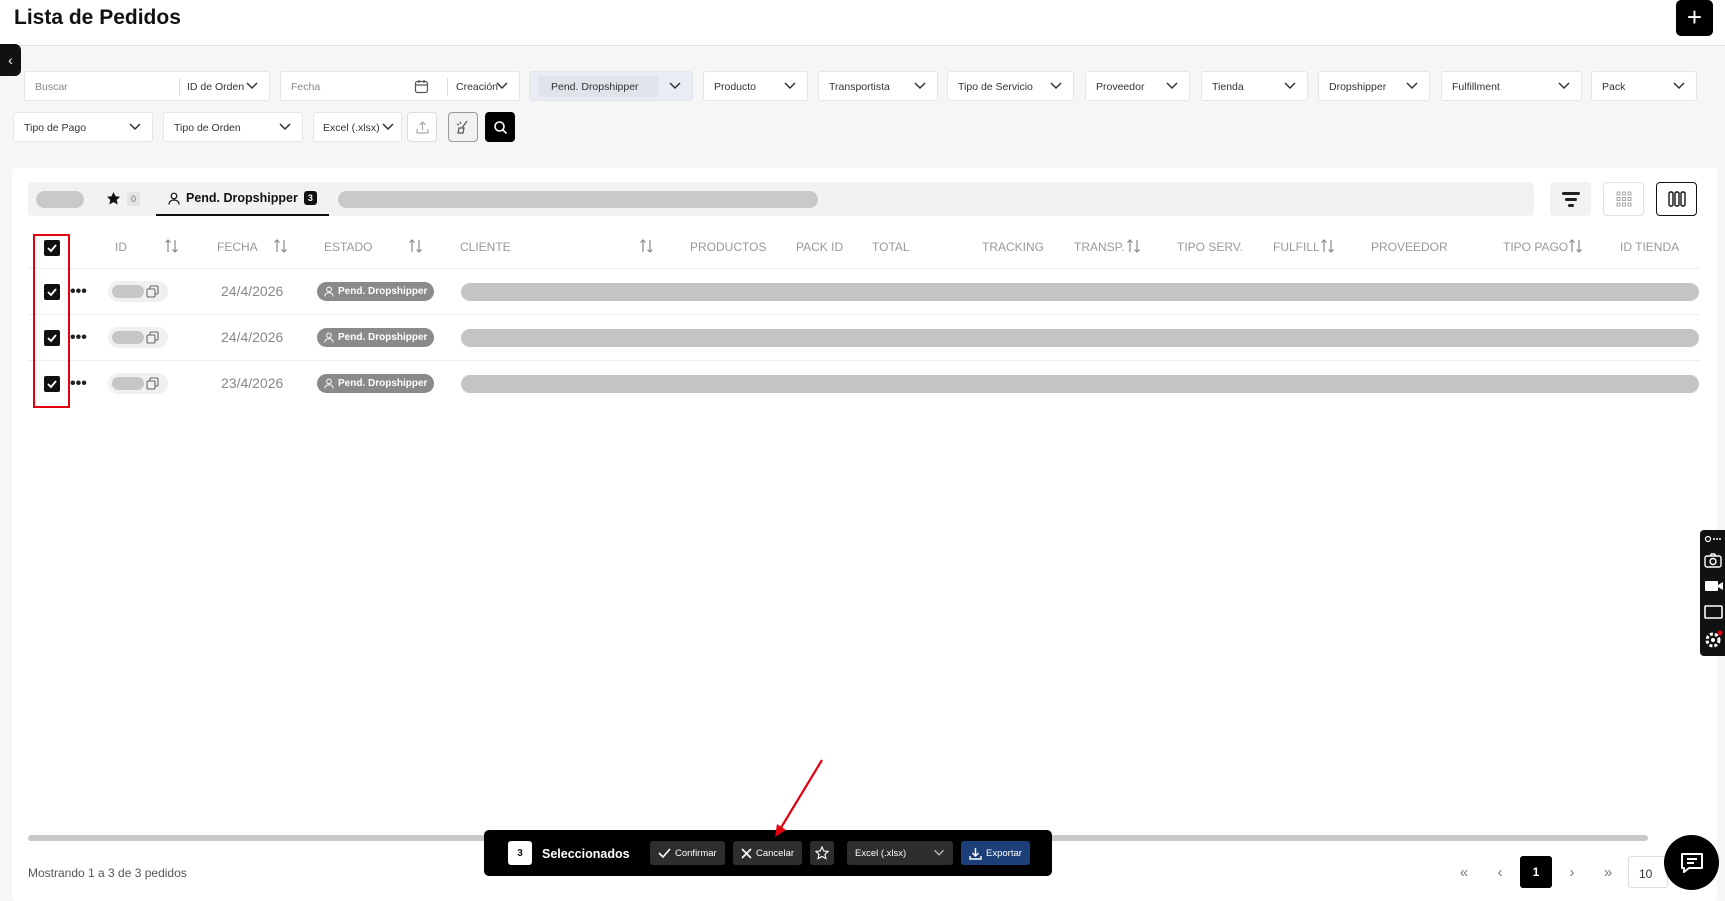 The width and height of the screenshot is (1725, 901). What do you see at coordinates (1714, 639) in the screenshot?
I see `gear-icon` at bounding box center [1714, 639].